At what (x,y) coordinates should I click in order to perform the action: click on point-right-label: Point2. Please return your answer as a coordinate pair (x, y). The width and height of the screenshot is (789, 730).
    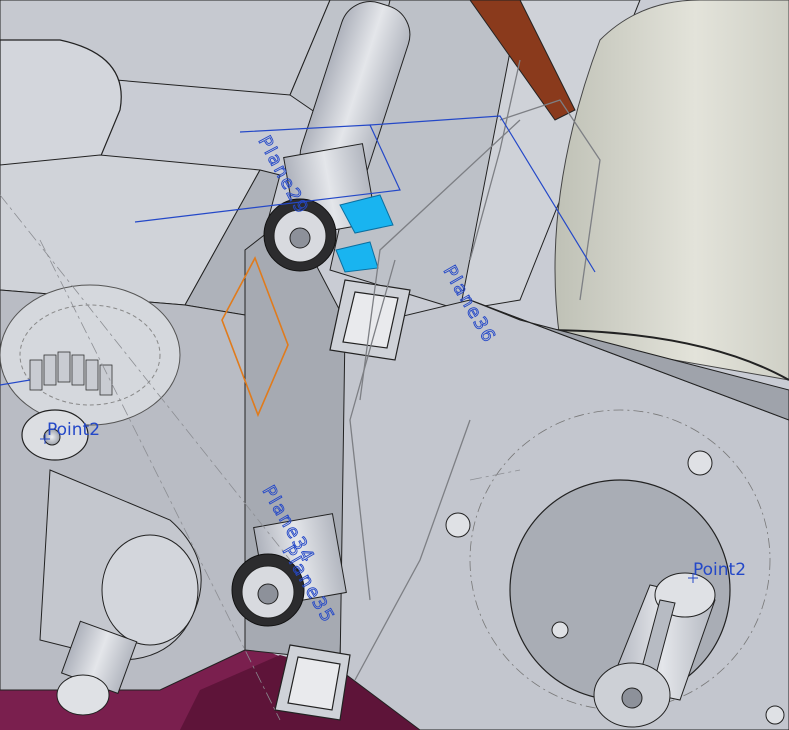
    Looking at the image, I should click on (719, 570).